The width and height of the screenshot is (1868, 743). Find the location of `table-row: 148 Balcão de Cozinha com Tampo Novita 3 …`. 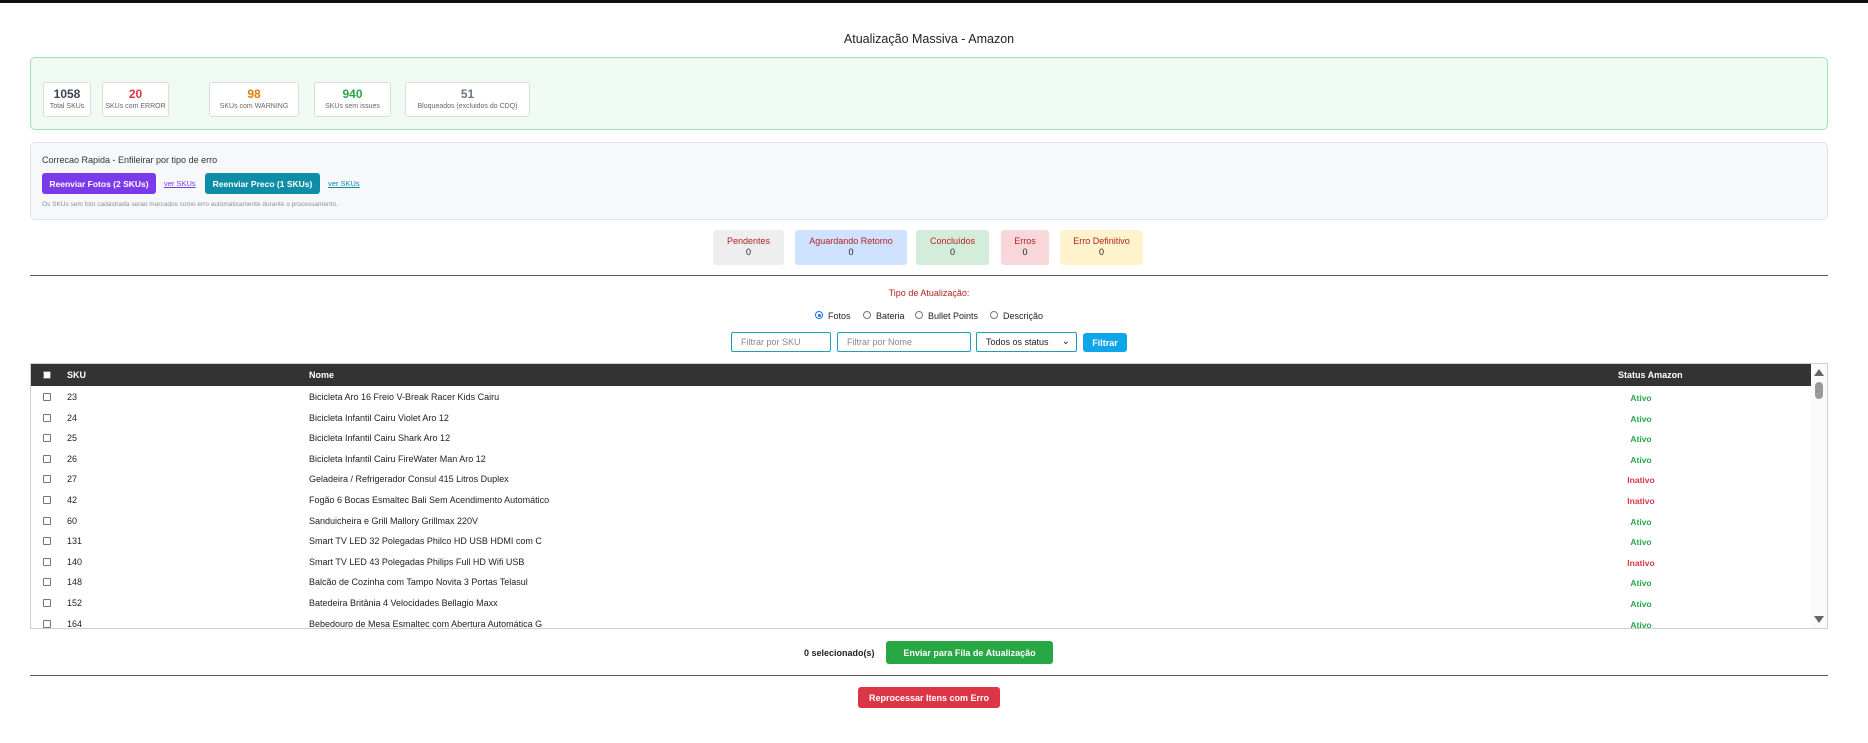

table-row: 148 Balcão de Cozinha com Tampo Novita 3 … is located at coordinates (921, 582).